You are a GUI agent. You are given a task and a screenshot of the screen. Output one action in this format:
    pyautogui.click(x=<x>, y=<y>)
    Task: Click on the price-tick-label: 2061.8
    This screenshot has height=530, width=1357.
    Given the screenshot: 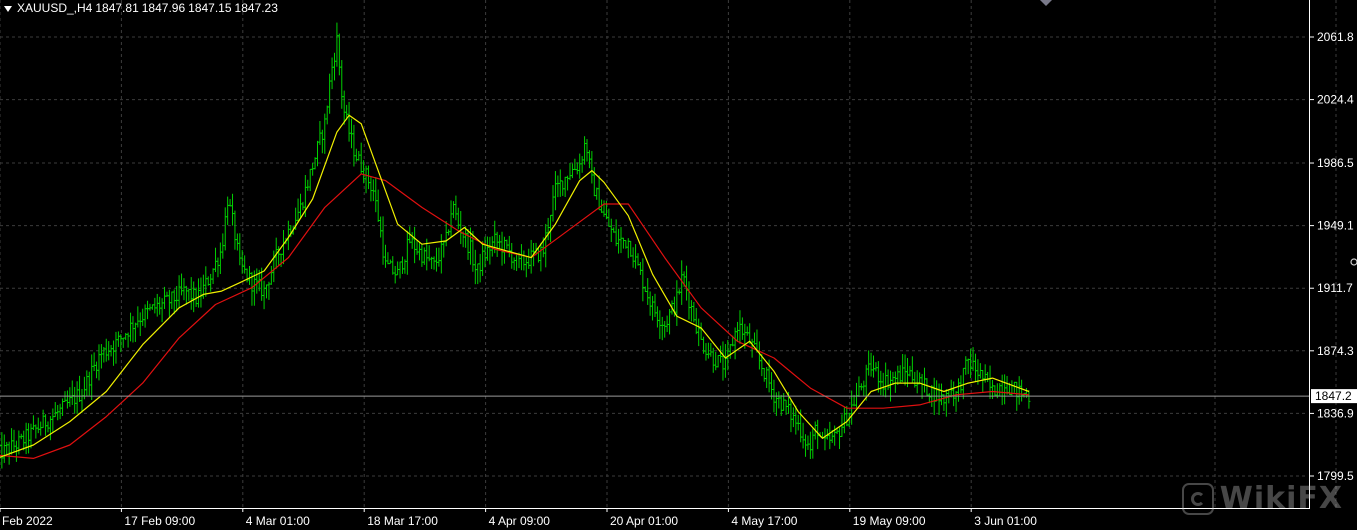 What is the action you would take?
    pyautogui.click(x=1335, y=37)
    